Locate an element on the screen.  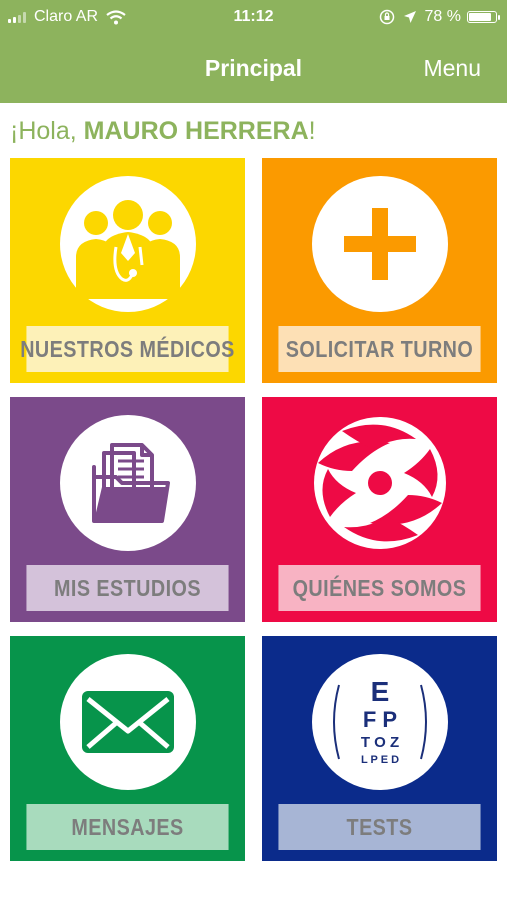
tile-icon-circle: E F P T O Z L P E D is located at coordinates (379, 722).